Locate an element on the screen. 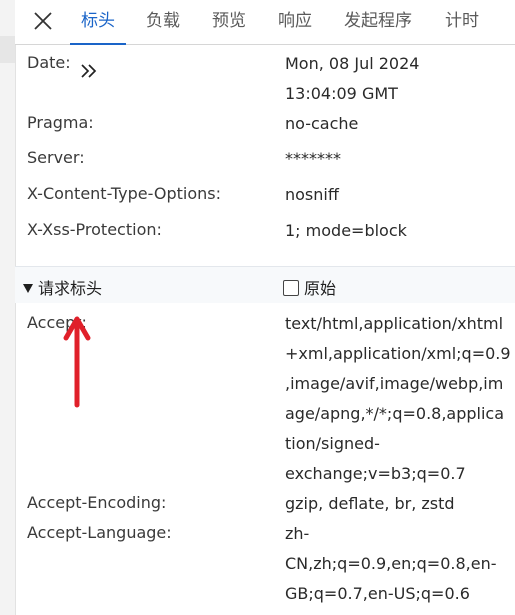 Image resolution: width=515 pixels, height=615 pixels. expand-button is located at coordinates (89, 71).